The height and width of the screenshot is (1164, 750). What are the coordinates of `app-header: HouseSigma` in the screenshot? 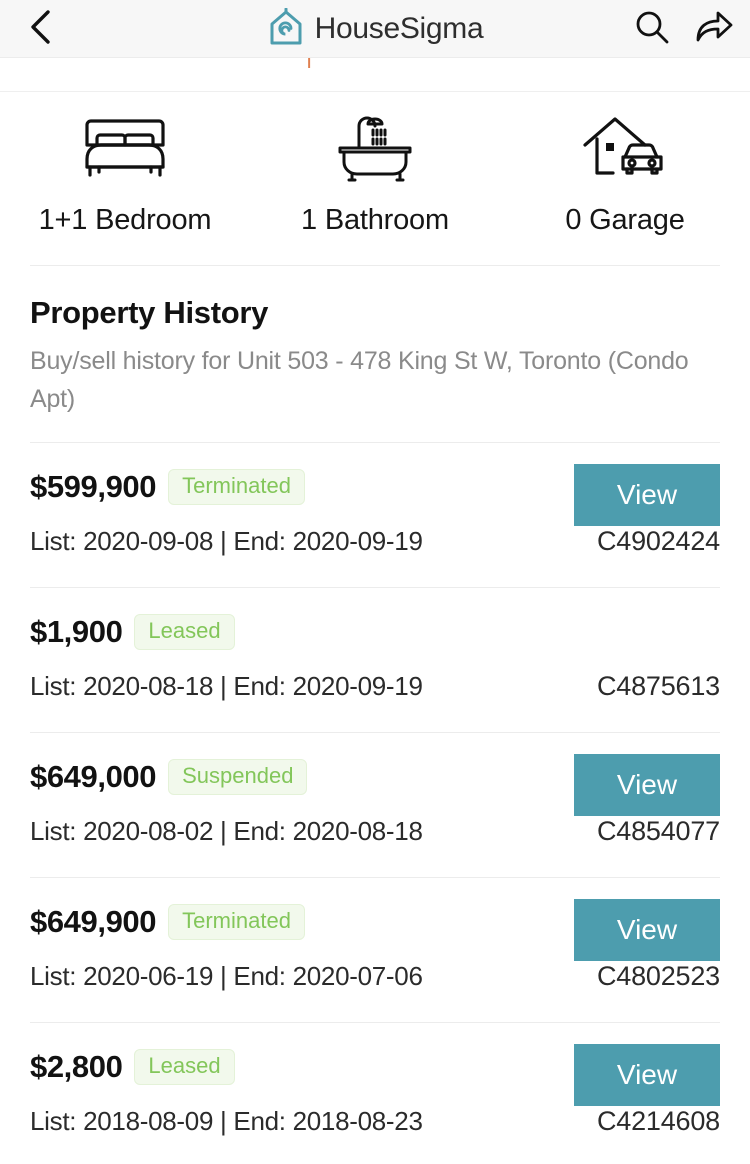 It's located at (375, 29).